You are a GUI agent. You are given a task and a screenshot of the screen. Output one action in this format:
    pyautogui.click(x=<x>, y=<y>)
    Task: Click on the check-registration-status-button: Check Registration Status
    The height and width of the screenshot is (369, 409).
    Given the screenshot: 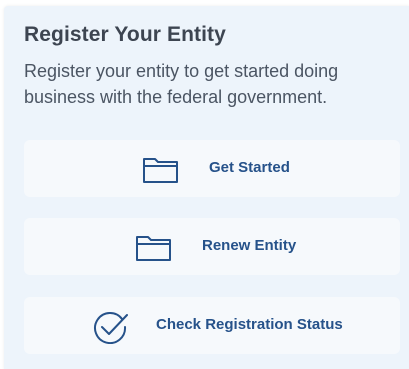 What is the action you would take?
    pyautogui.click(x=212, y=325)
    